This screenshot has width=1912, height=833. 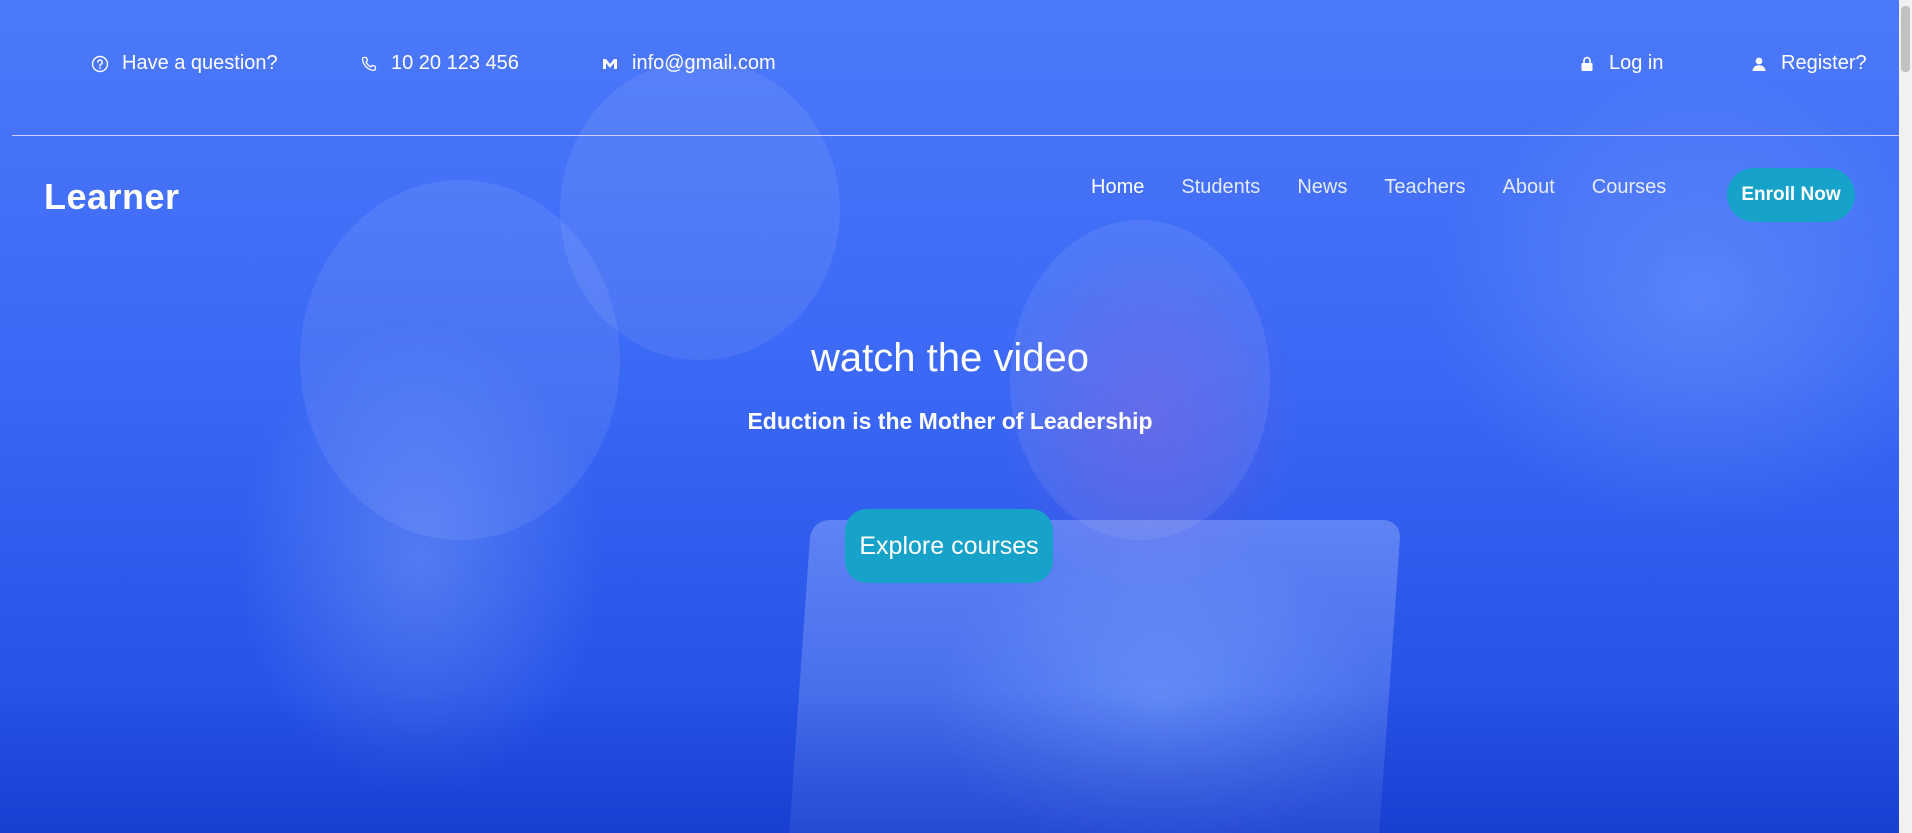 What do you see at coordinates (1636, 63) in the screenshot?
I see `login-label: Log in` at bounding box center [1636, 63].